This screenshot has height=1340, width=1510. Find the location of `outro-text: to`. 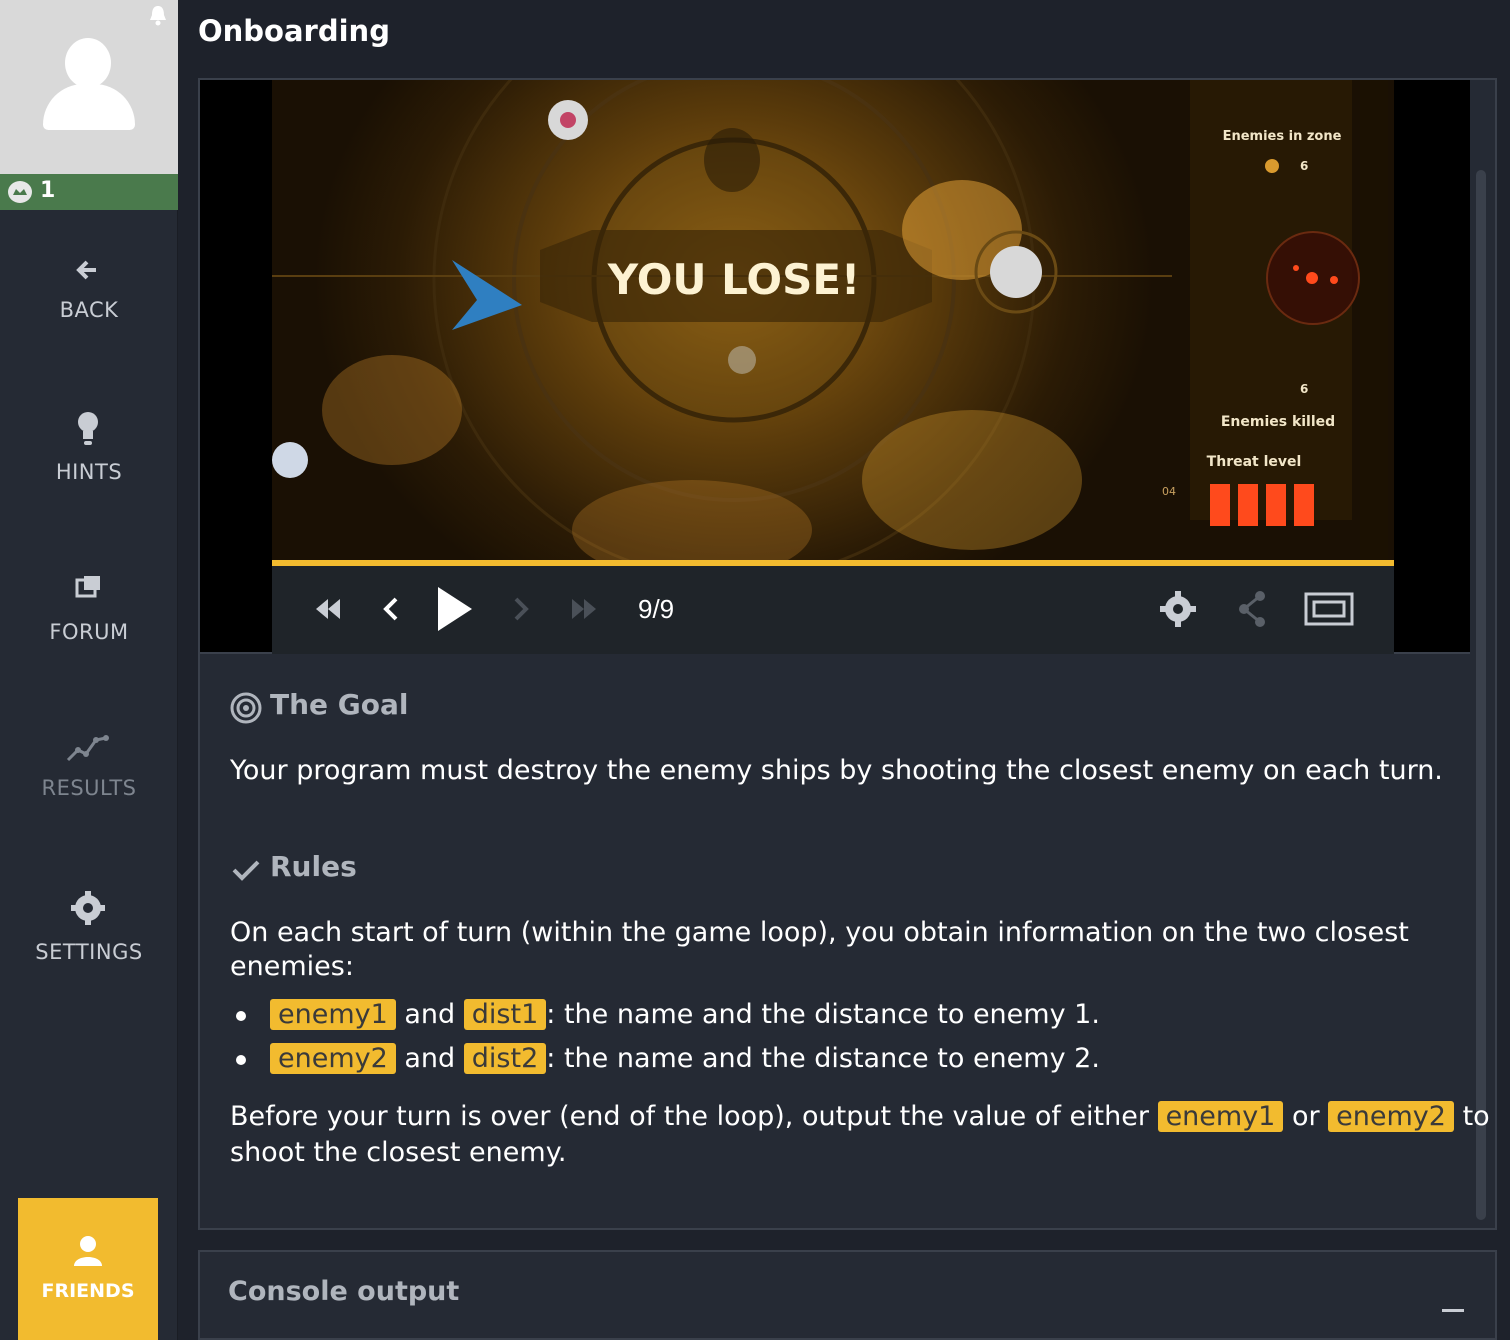

outro-text: to is located at coordinates (1476, 1116).